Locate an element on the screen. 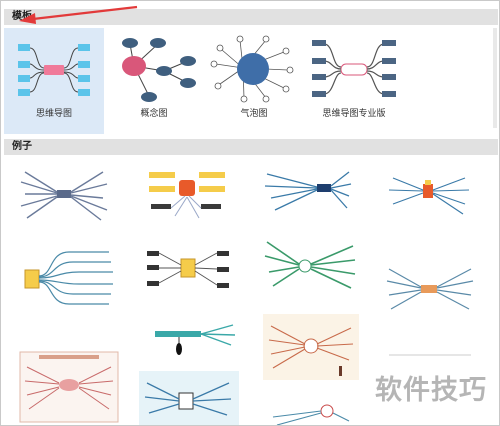 The image size is (500, 426). template-mind-map: 思维导图 is located at coordinates (54, 81).